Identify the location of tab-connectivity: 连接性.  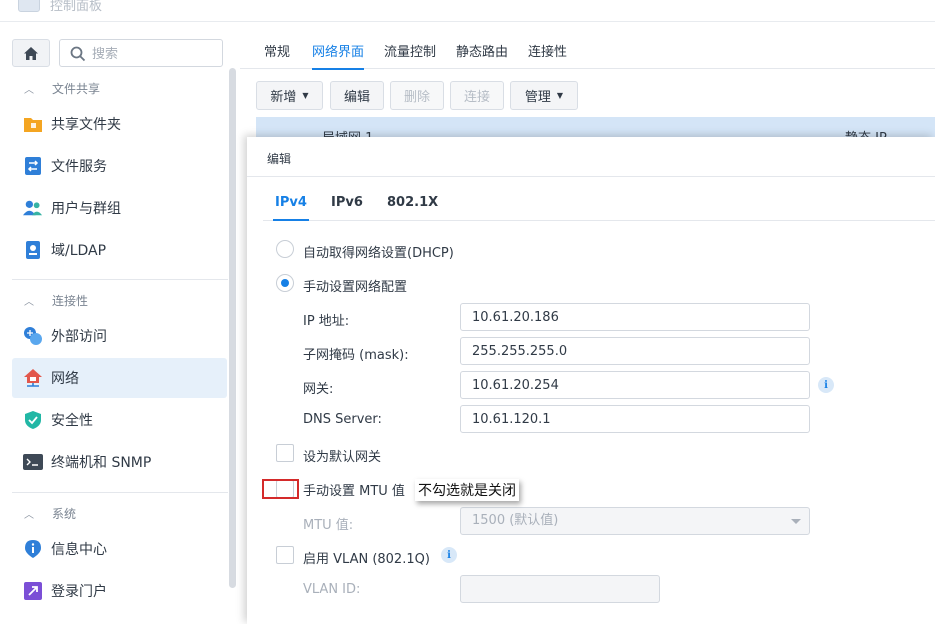
(547, 50).